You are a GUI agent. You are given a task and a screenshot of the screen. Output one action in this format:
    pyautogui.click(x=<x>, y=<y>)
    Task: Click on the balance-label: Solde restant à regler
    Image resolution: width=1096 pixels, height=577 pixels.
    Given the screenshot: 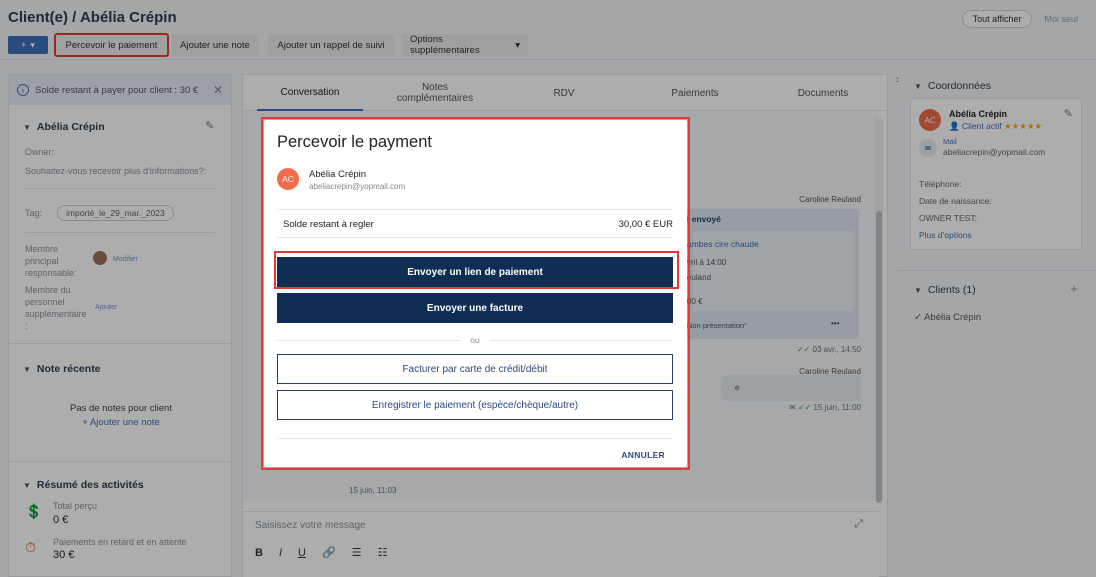 What is the action you would take?
    pyautogui.click(x=328, y=224)
    